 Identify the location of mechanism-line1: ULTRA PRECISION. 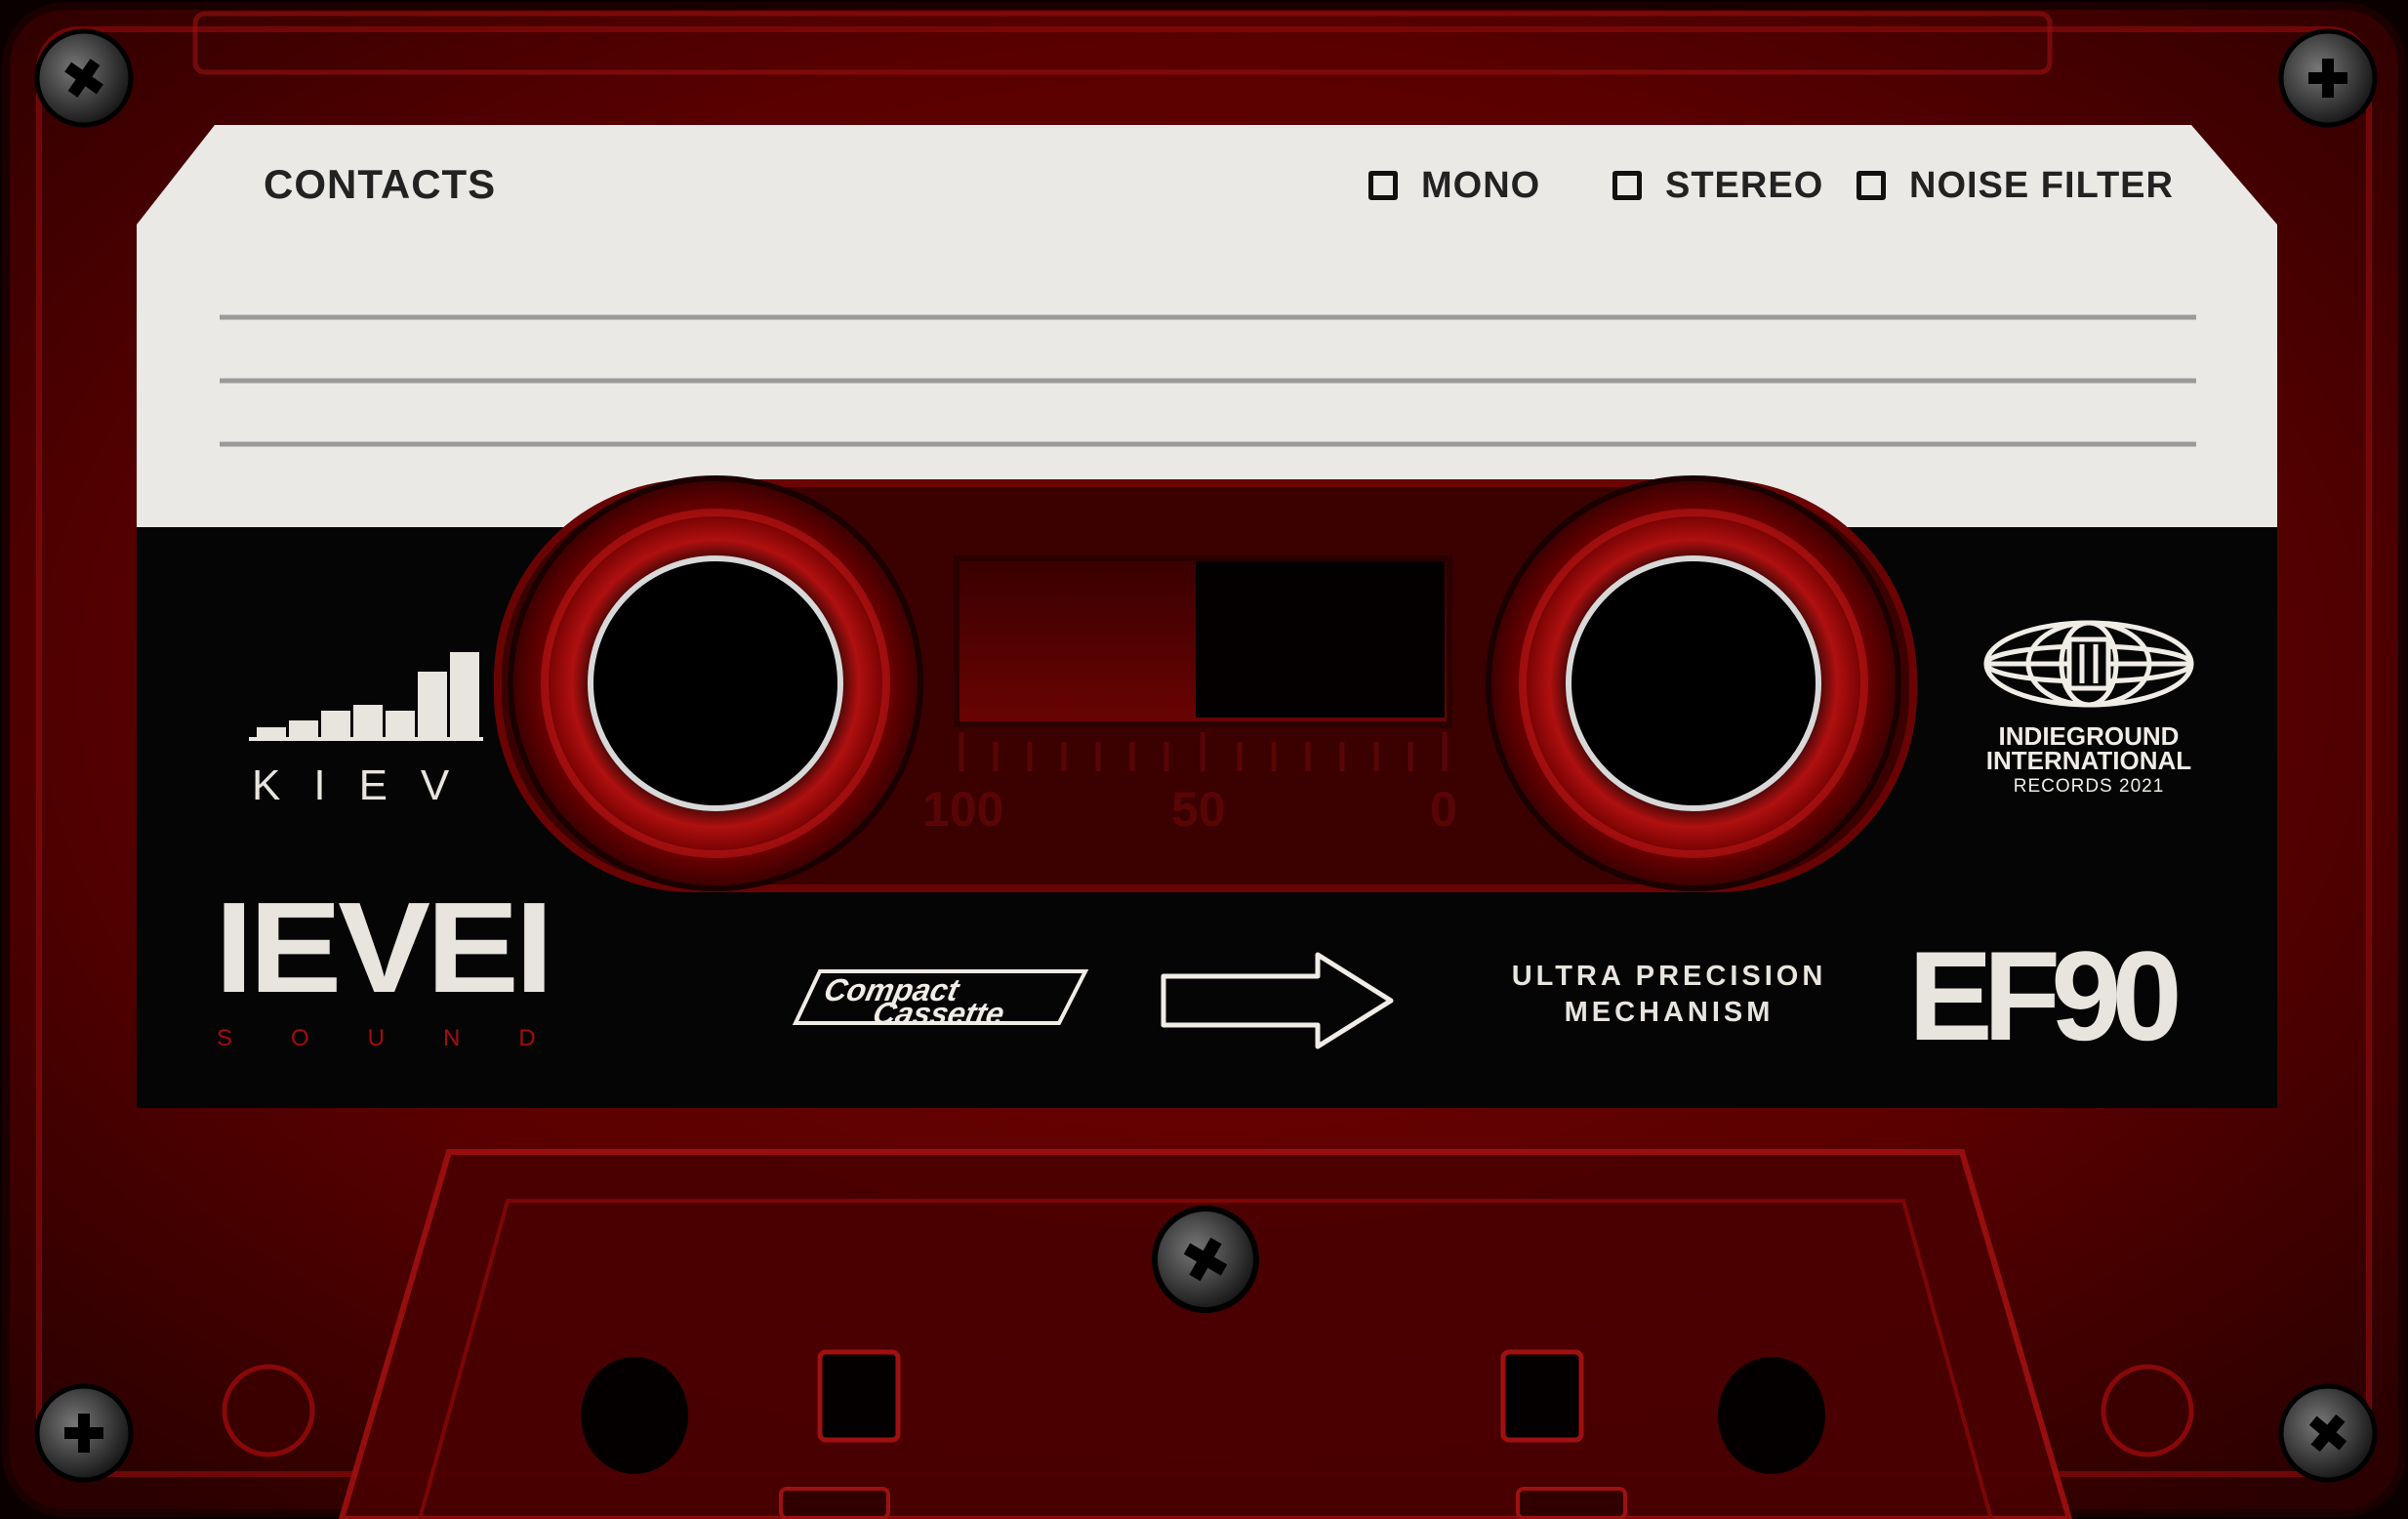
(1669, 977).